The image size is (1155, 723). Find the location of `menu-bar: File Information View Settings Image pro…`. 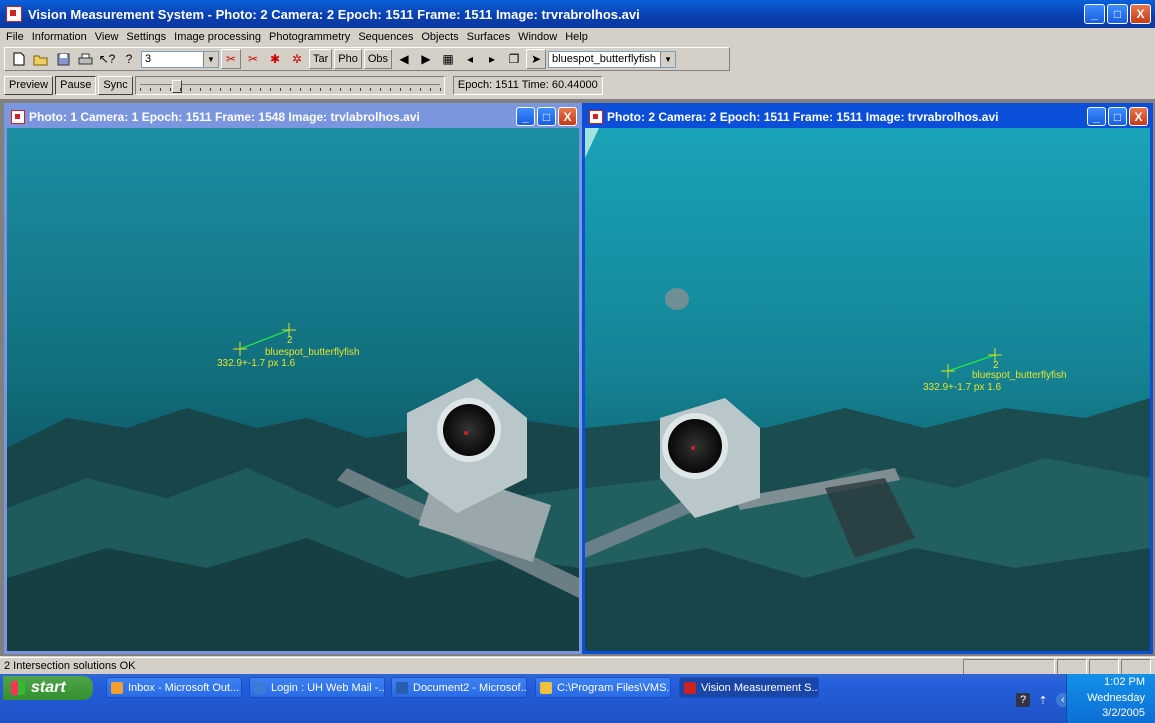

menu-bar: File Information View Settings Image pro… is located at coordinates (577, 36).